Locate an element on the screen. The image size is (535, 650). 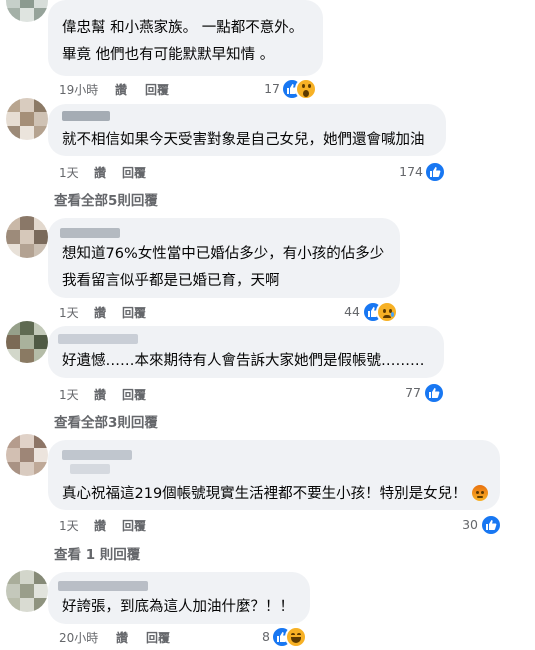
haha-icon is located at coordinates (296, 637).